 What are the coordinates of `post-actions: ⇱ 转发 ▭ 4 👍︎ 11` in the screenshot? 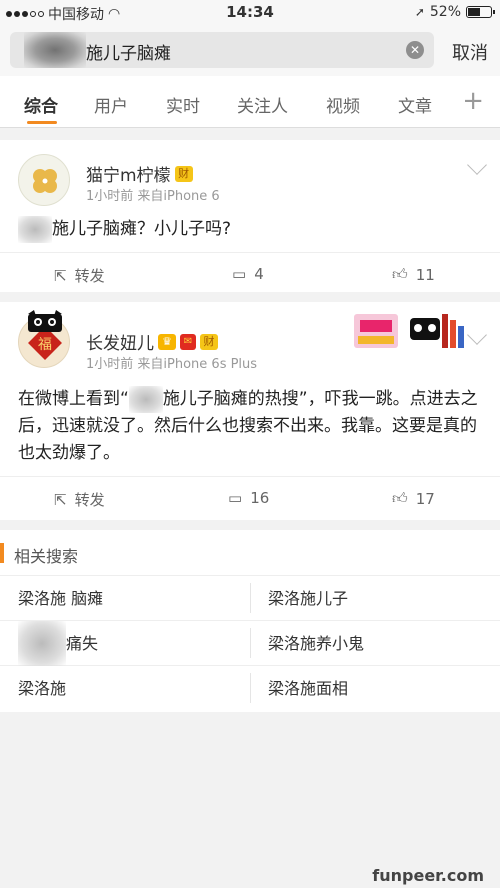 It's located at (250, 274).